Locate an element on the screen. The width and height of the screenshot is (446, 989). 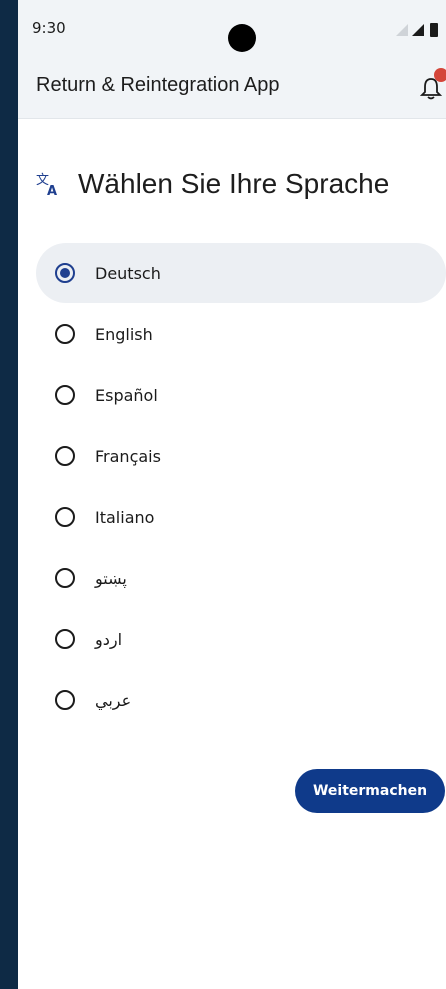
language-option-urdu: اردو is located at coordinates (241, 639).